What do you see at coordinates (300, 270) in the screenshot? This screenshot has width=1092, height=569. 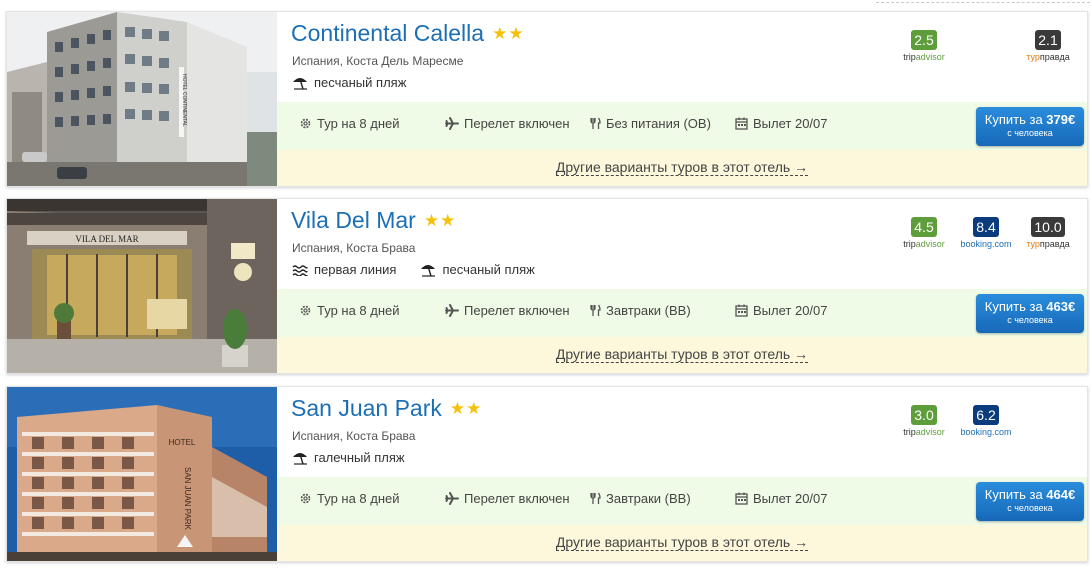 I see `waves-icon` at bounding box center [300, 270].